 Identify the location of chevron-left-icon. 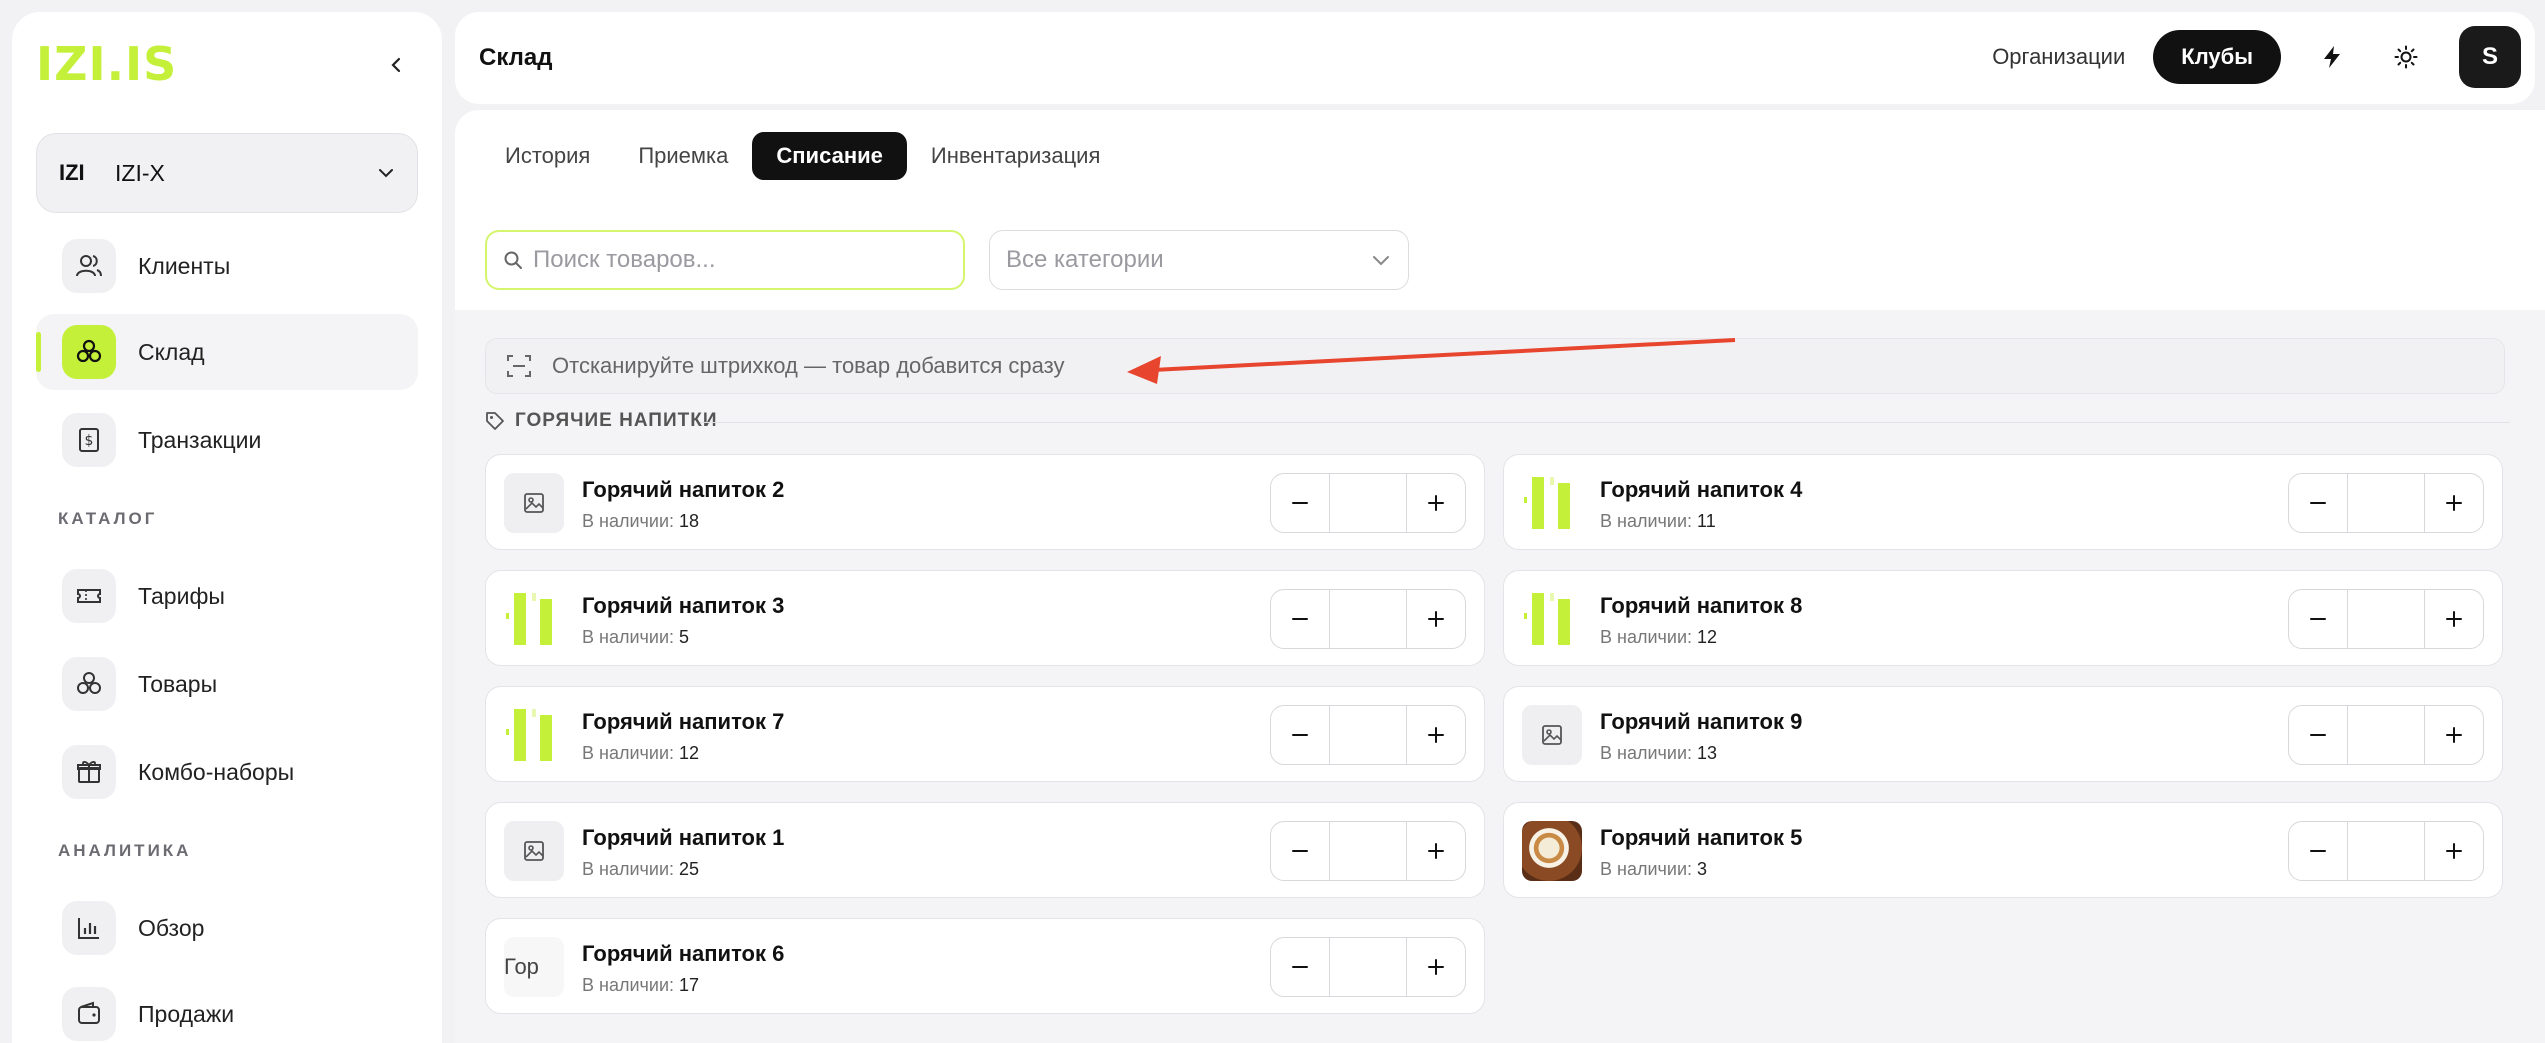
(396, 65).